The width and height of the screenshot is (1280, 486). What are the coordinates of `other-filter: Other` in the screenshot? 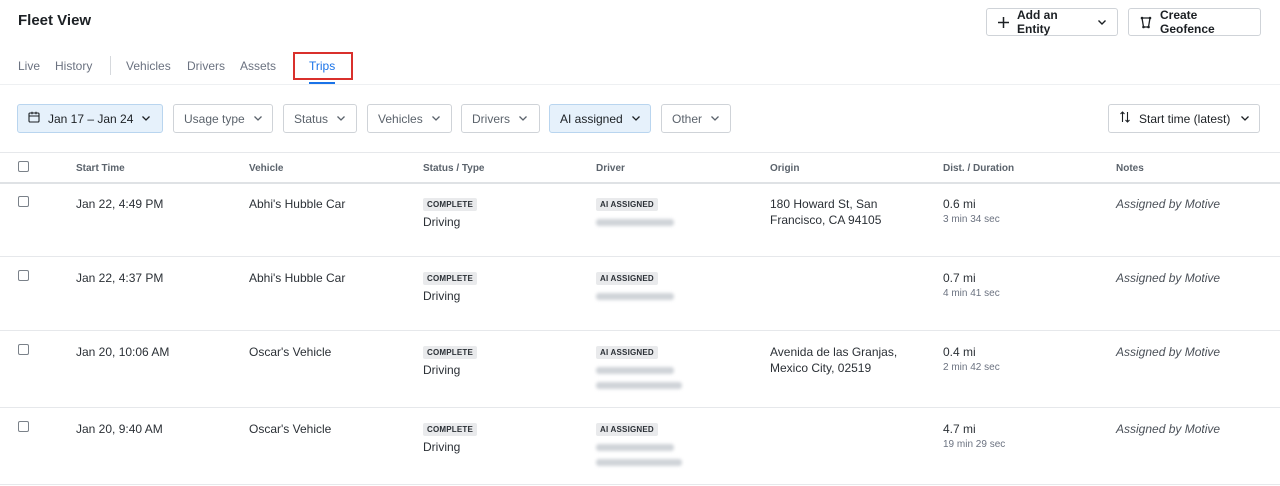 It's located at (696, 118).